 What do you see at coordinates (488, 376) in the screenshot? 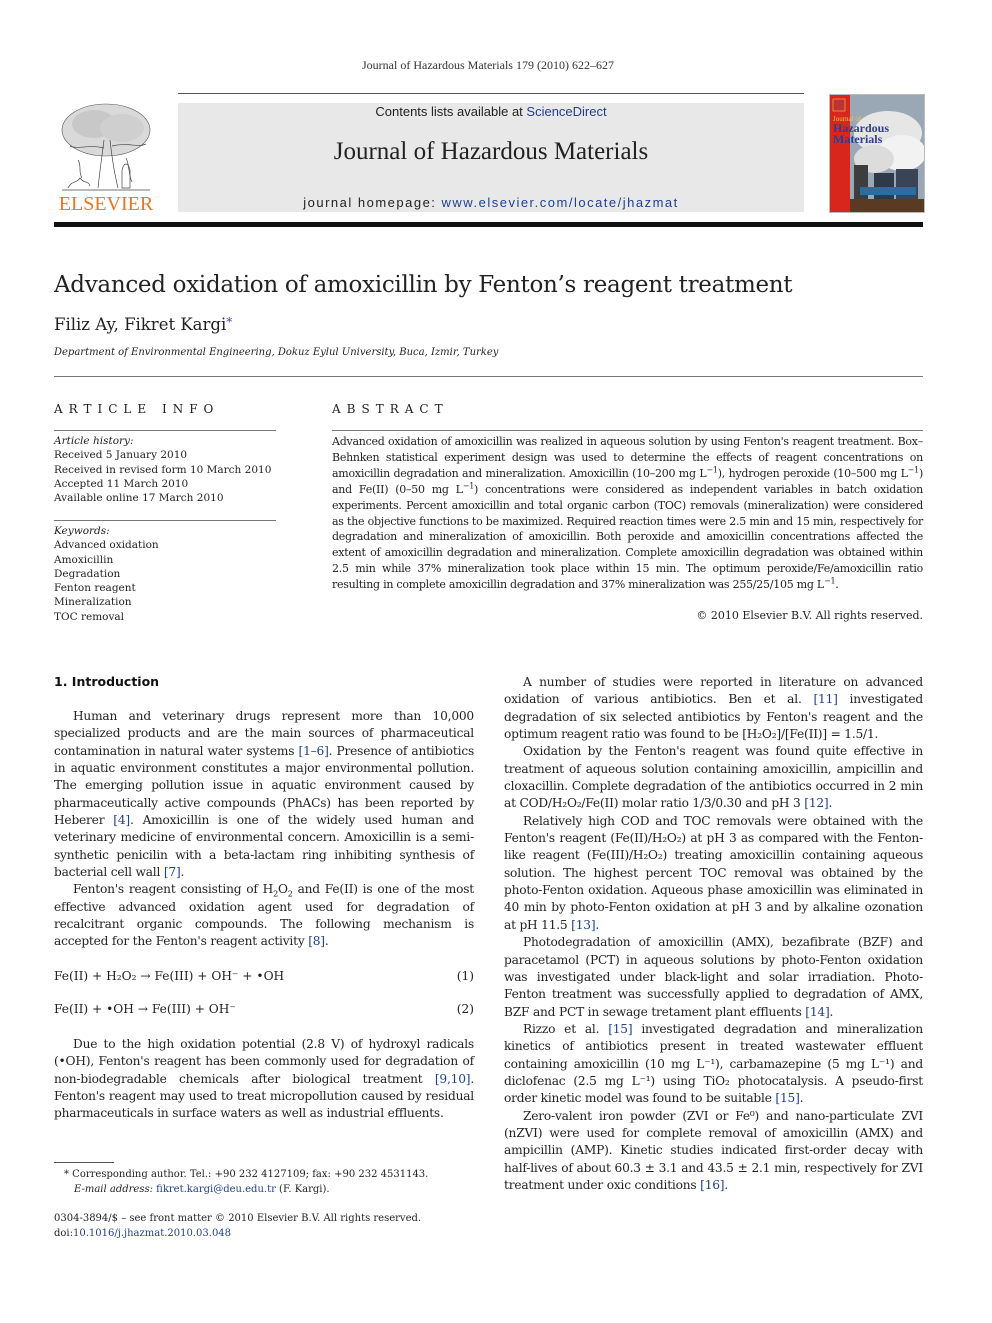
I see `title-divider` at bounding box center [488, 376].